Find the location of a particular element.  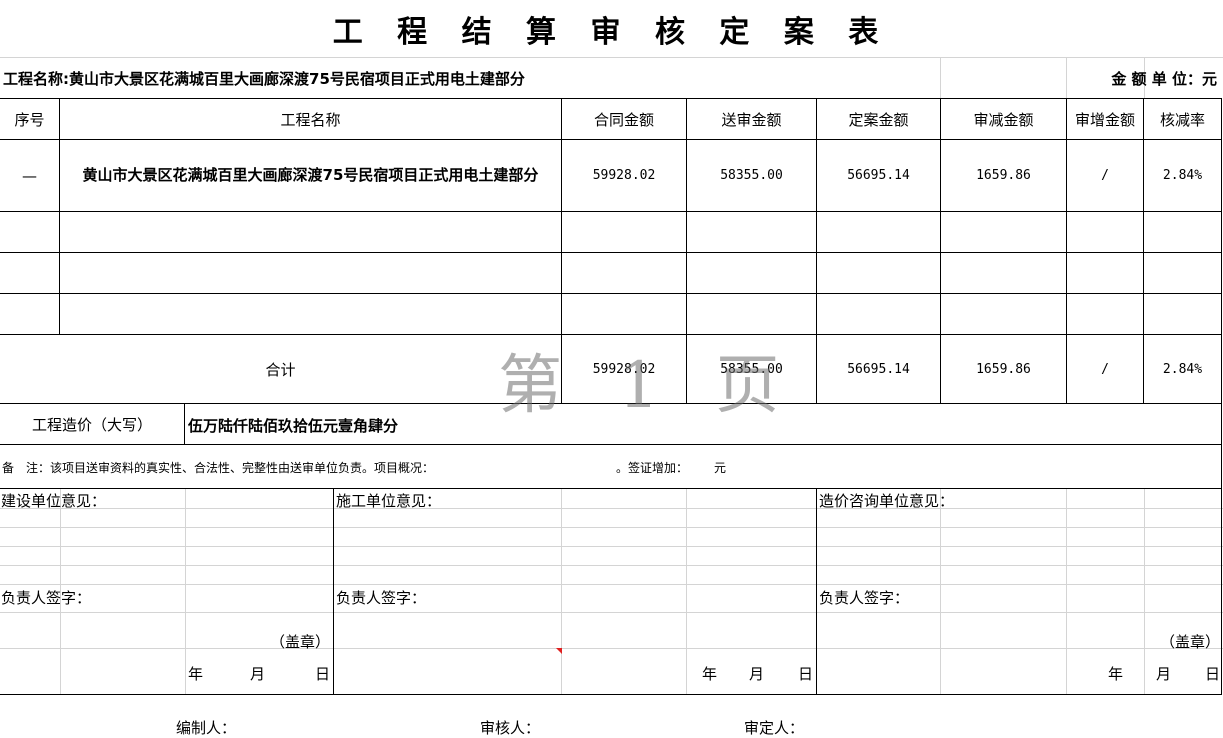

contractor-signature-label: 负责人签字： is located at coordinates (381, 598).